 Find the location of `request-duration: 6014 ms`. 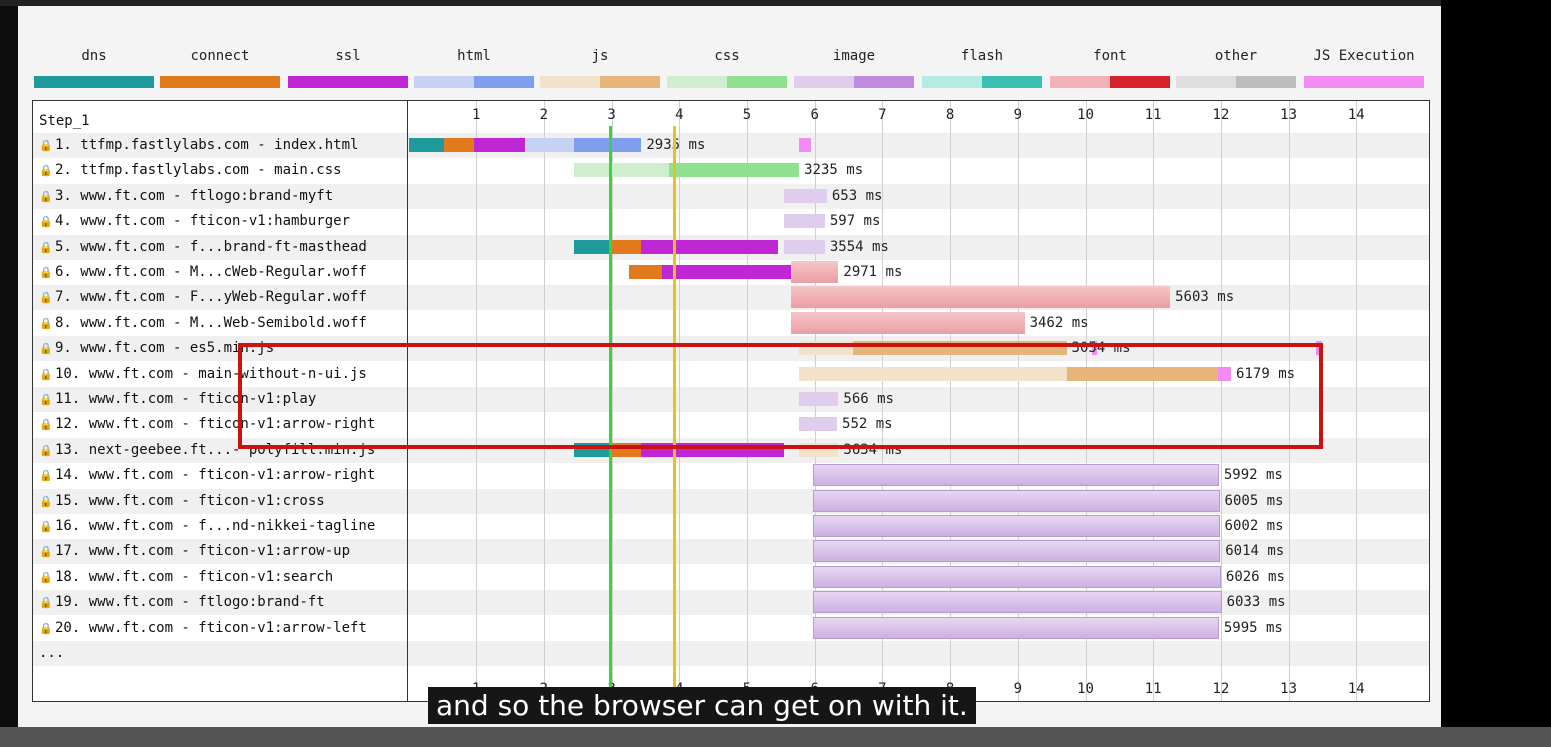

request-duration: 6014 ms is located at coordinates (1255, 551).